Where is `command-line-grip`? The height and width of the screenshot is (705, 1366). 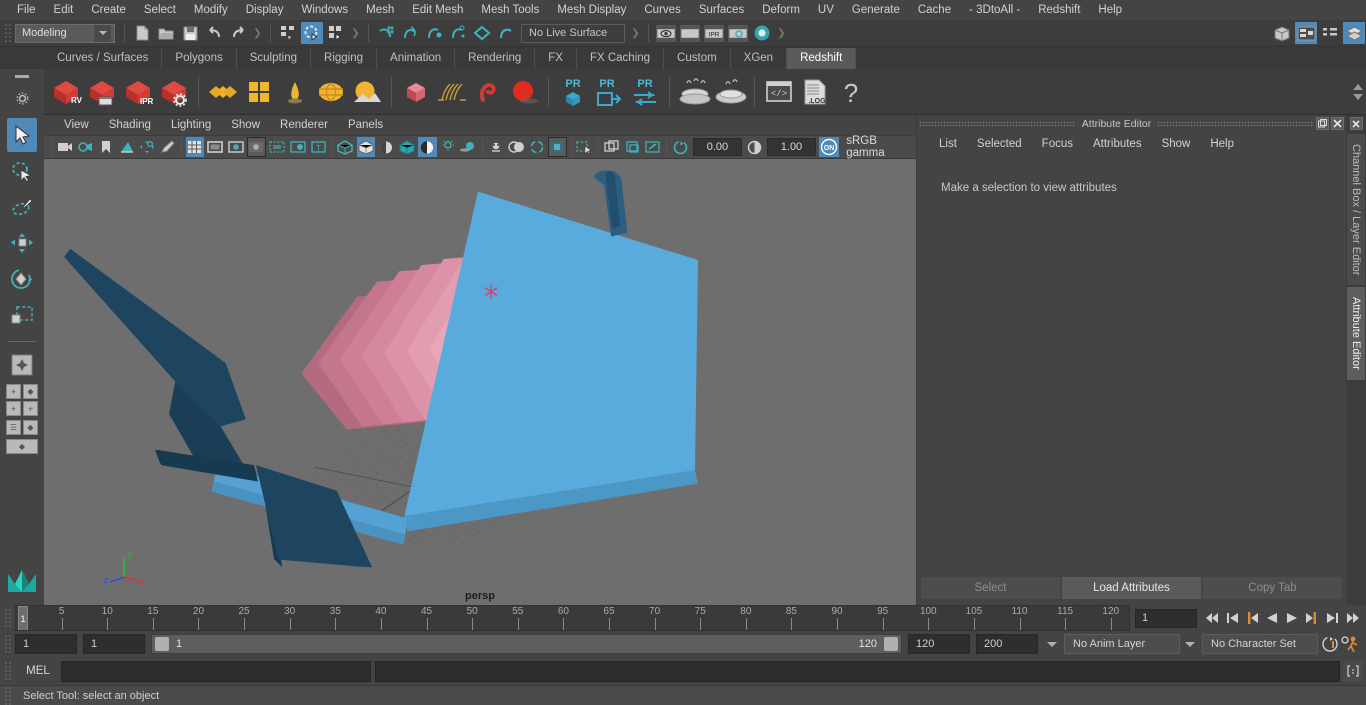 command-line-grip is located at coordinates (8, 671).